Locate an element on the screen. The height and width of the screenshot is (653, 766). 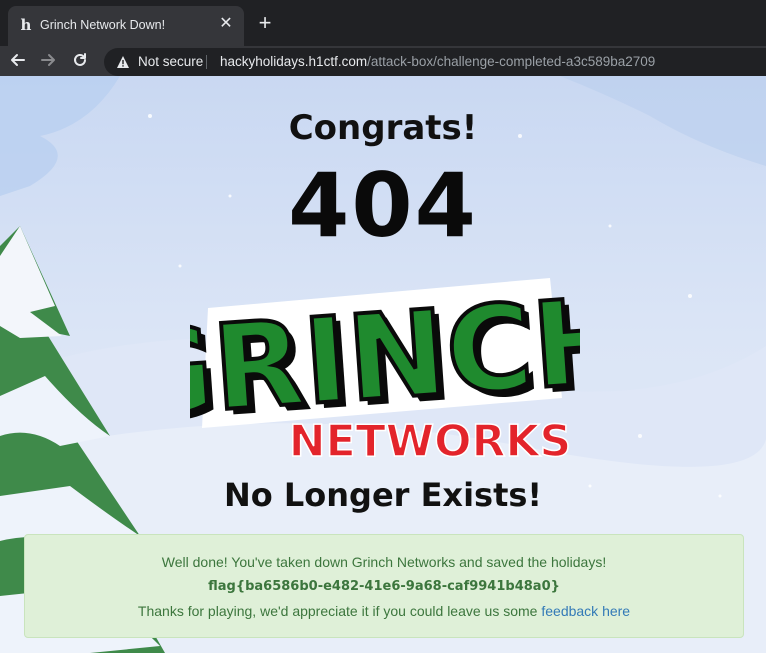
hackerone-favicon-icon: h is located at coordinates (26, 25).